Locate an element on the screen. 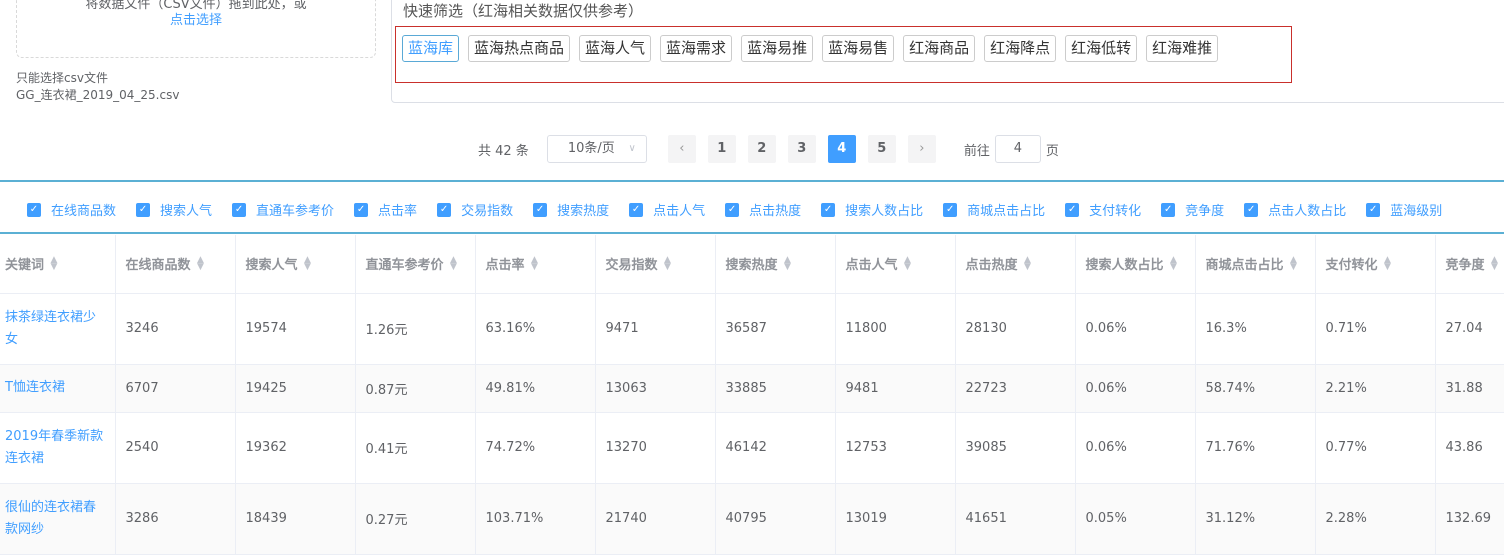  column-toggle-checkbox: ✓ 竞争度 is located at coordinates (1192, 209).